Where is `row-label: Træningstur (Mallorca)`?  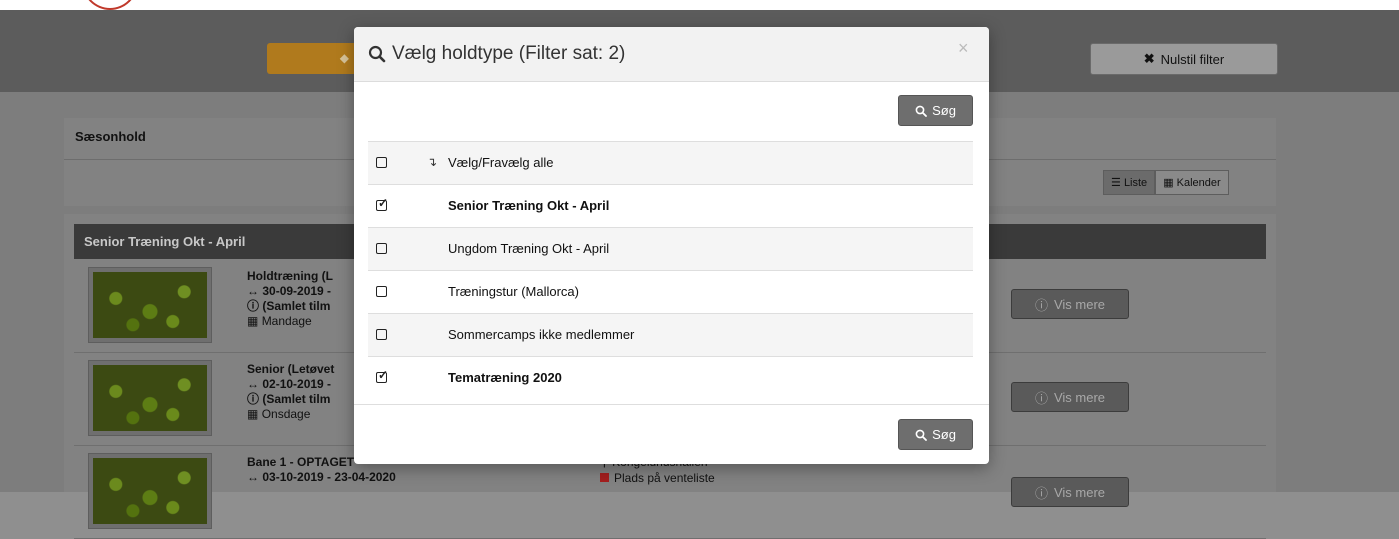
row-label: Træningstur (Mallorca) is located at coordinates (513, 291).